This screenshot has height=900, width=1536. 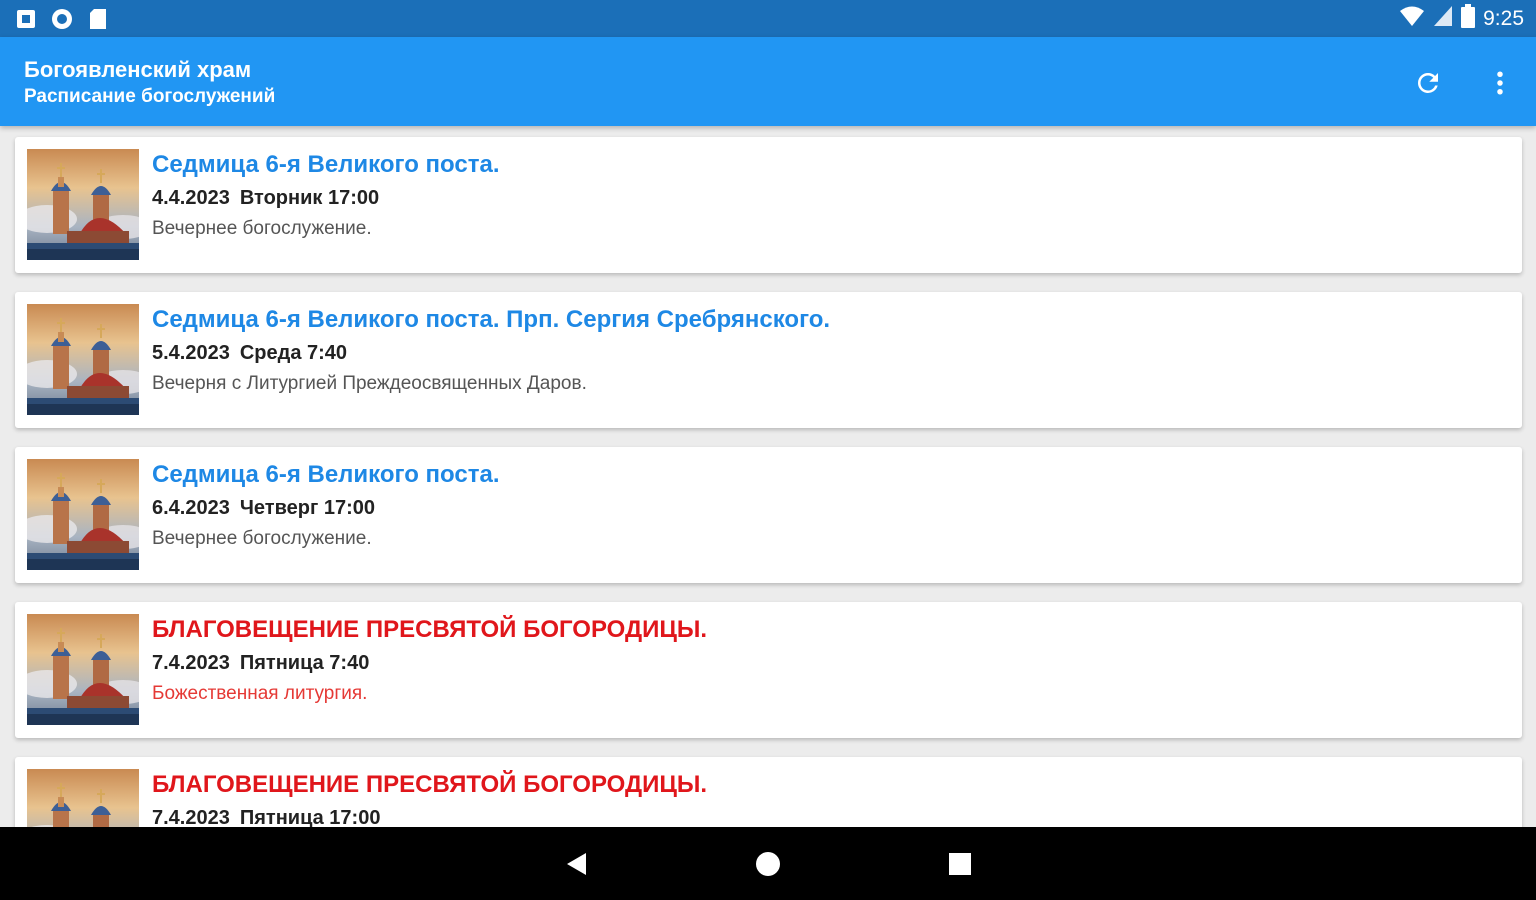 I want to click on service-weekday-time: Пятница 17:00, so click(x=310, y=817).